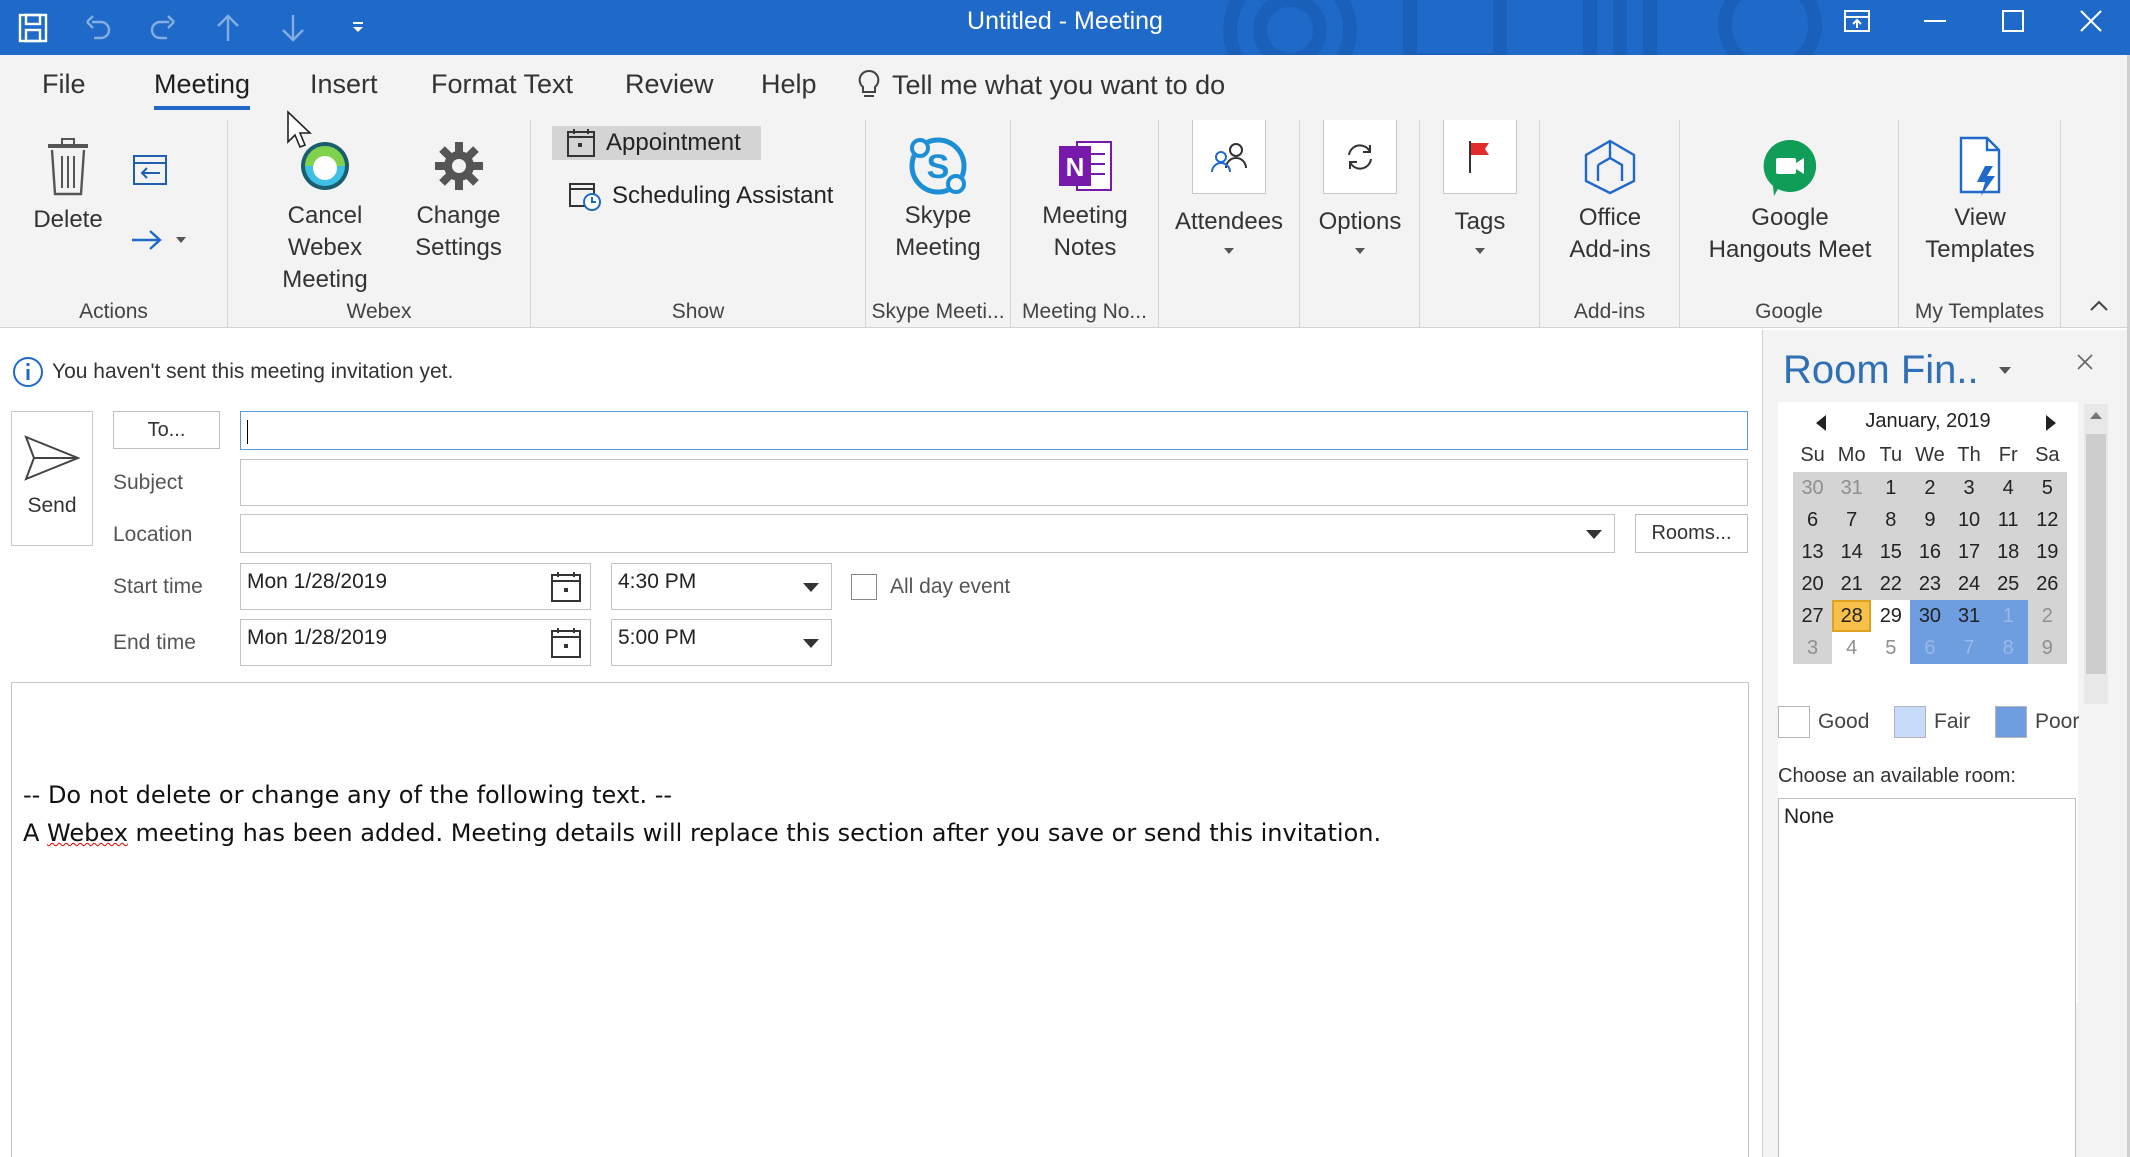  I want to click on restore-ribbon-icon, so click(1857, 21).